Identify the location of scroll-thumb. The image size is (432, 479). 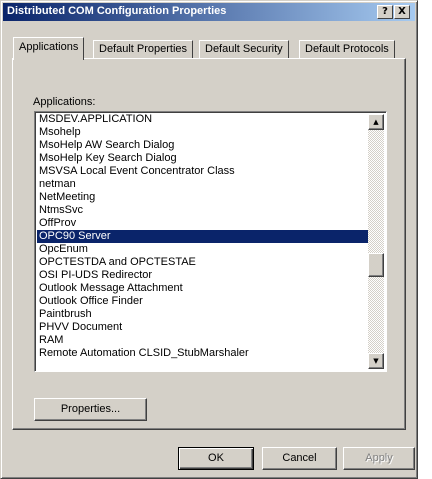
(376, 265).